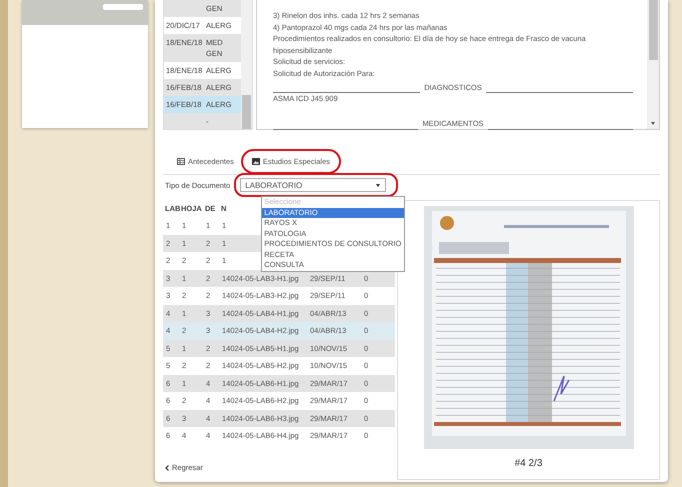 This screenshot has width=682, height=487. I want to click on chevron-left-icon, so click(167, 467).